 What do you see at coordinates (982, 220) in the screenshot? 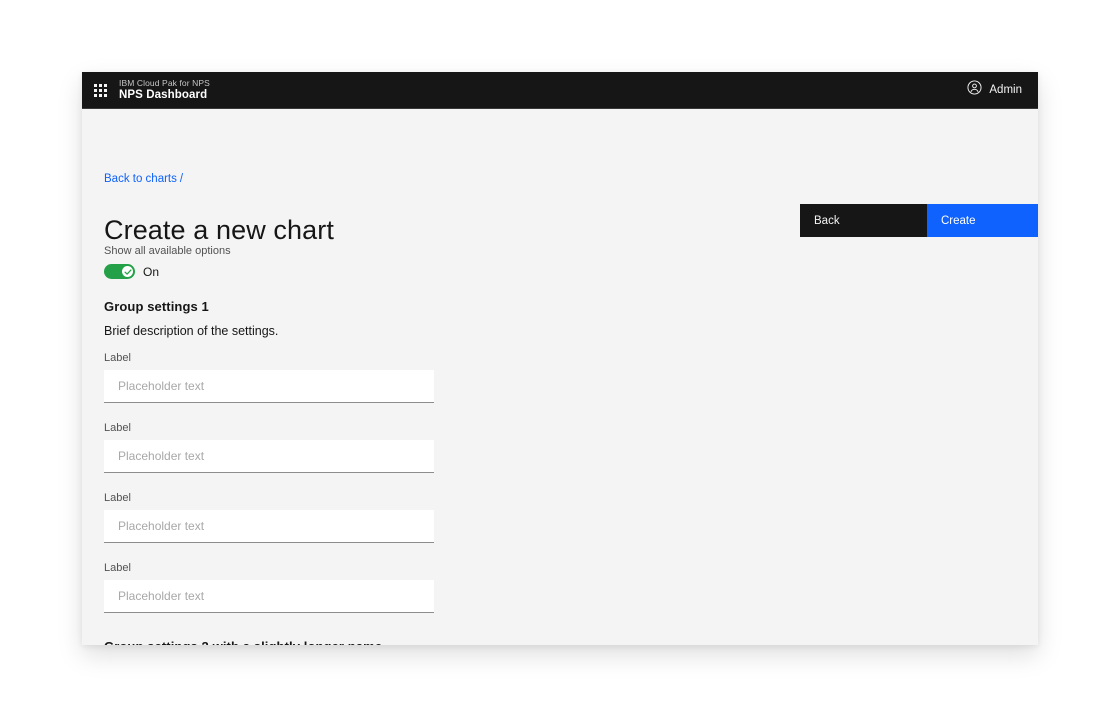
I see `create-button: Create` at bounding box center [982, 220].